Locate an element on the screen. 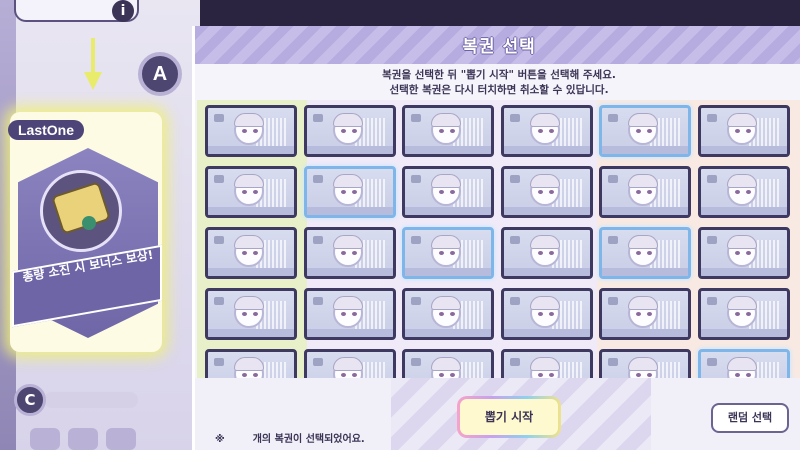 Image resolution: width=800 pixels, height=450 pixels. mini-item-row is located at coordinates (95, 439).